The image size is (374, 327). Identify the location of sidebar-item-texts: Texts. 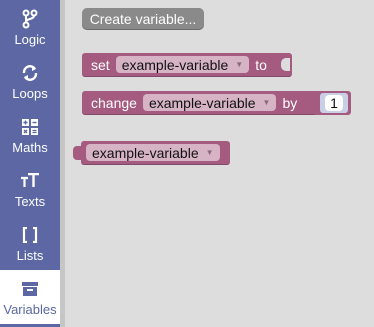
(30, 189).